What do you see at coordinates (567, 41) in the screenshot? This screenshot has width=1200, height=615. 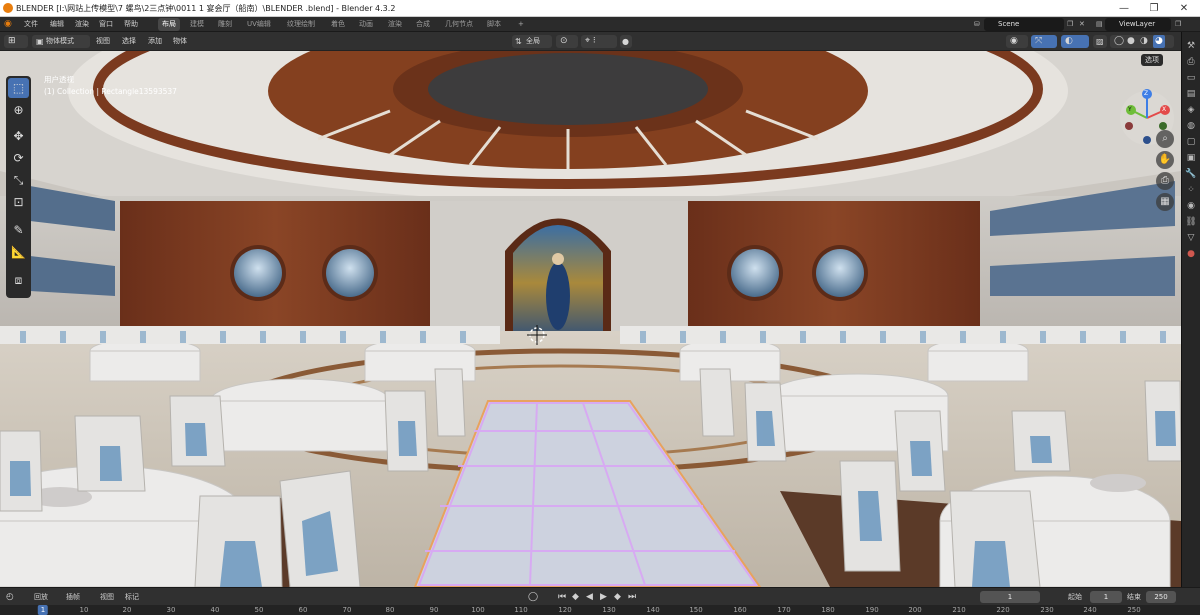 I see `pivot-point-selector: ⊙` at bounding box center [567, 41].